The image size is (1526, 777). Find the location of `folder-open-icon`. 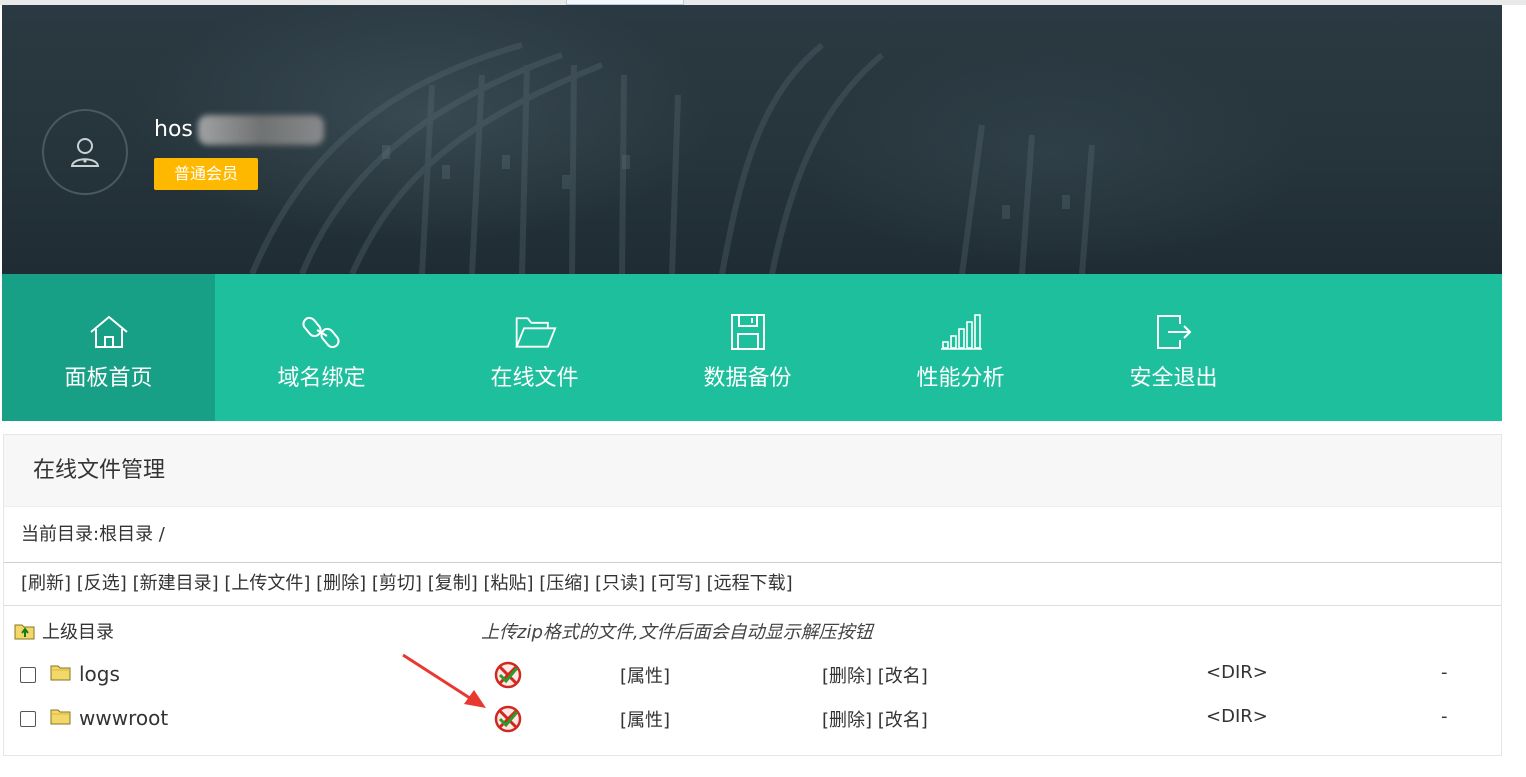

folder-open-icon is located at coordinates (535, 332).